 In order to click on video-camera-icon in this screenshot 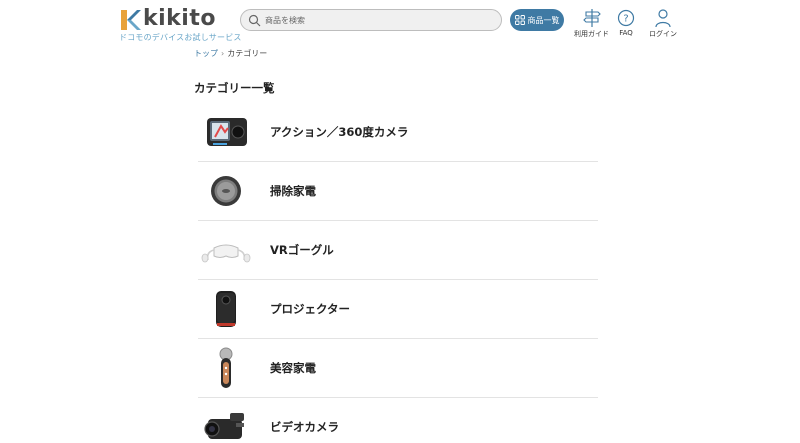, I will do `click(224, 426)`.